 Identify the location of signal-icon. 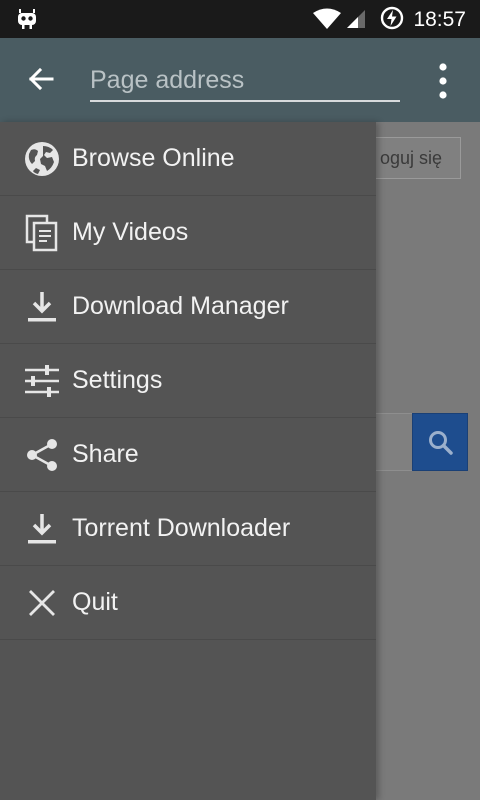
(356, 19).